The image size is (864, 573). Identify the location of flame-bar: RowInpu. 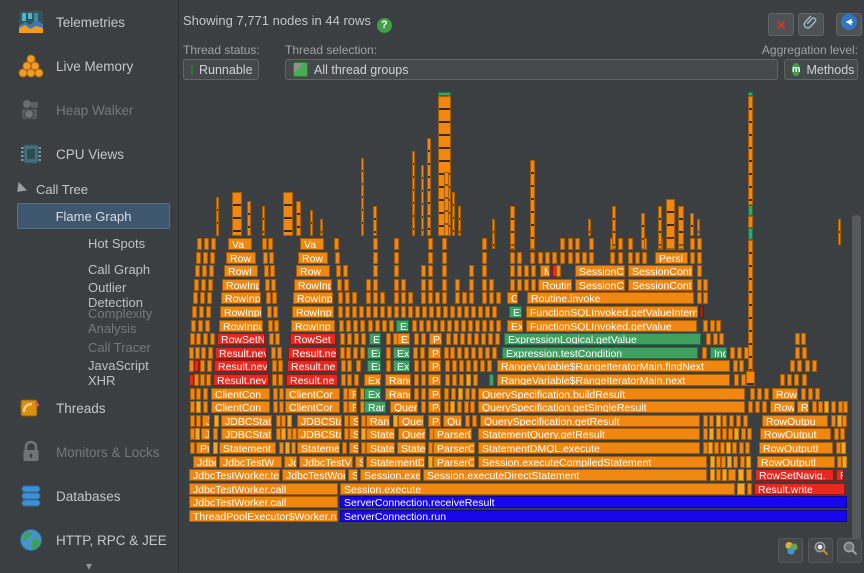
(241, 298).